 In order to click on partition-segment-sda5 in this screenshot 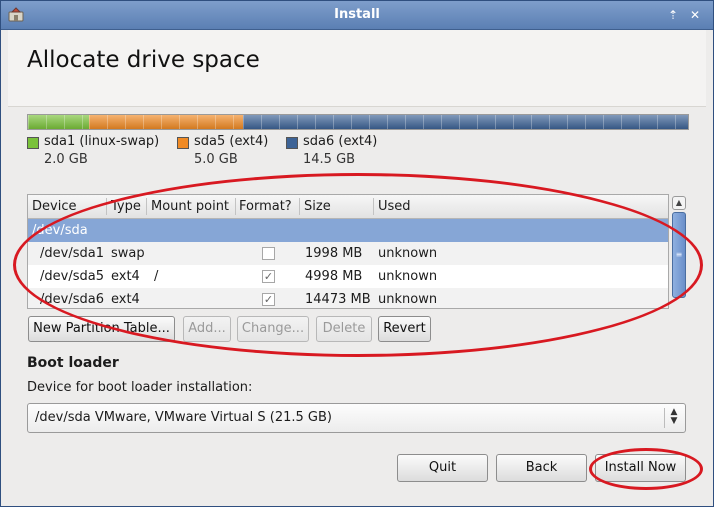, I will do `click(166, 122)`.